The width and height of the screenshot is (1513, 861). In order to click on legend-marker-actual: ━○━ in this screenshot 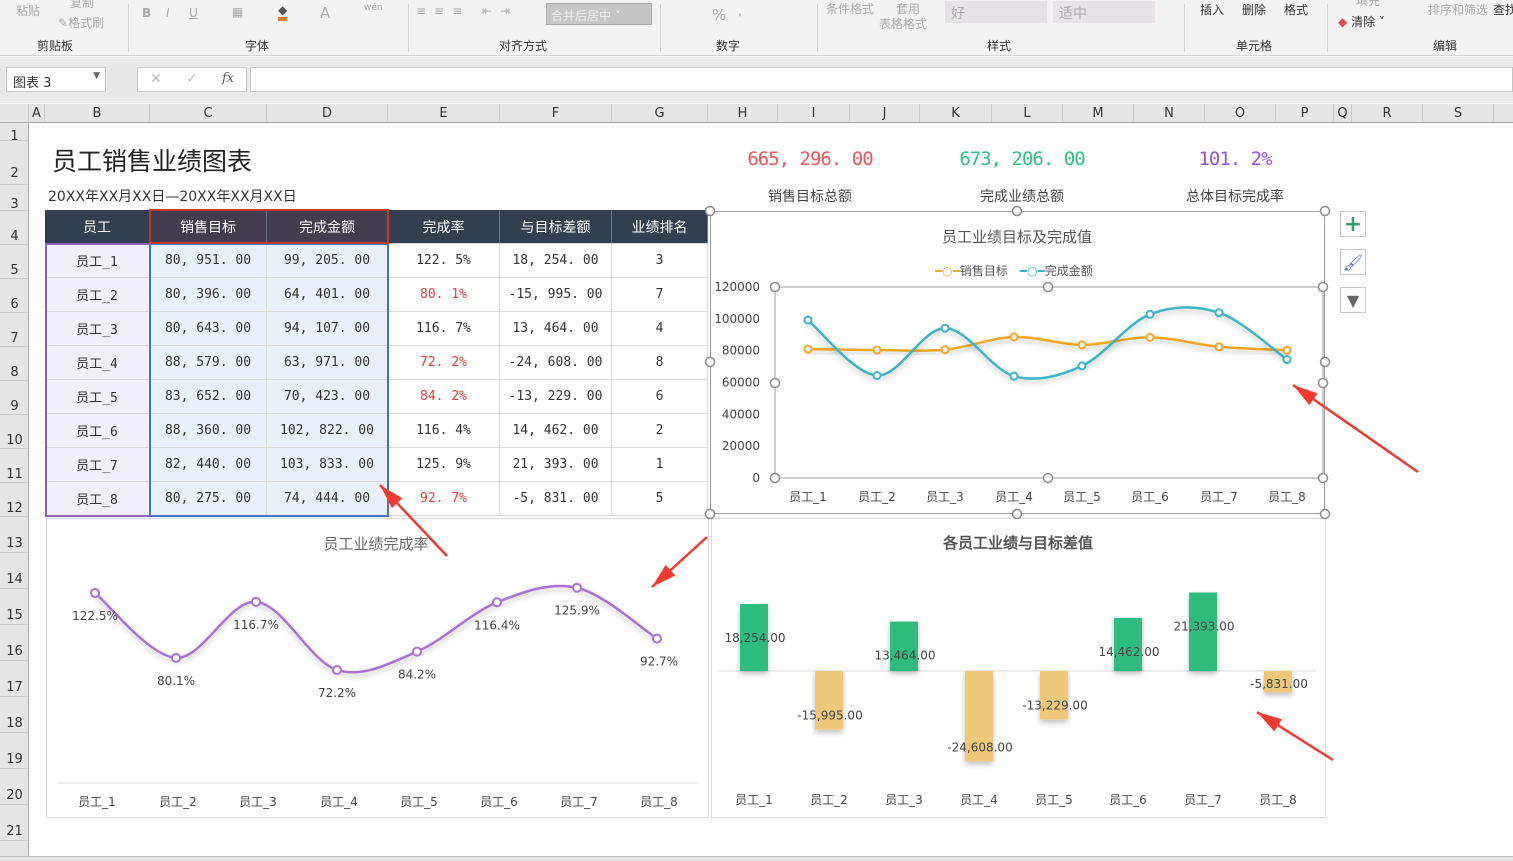, I will do `click(1032, 271)`.